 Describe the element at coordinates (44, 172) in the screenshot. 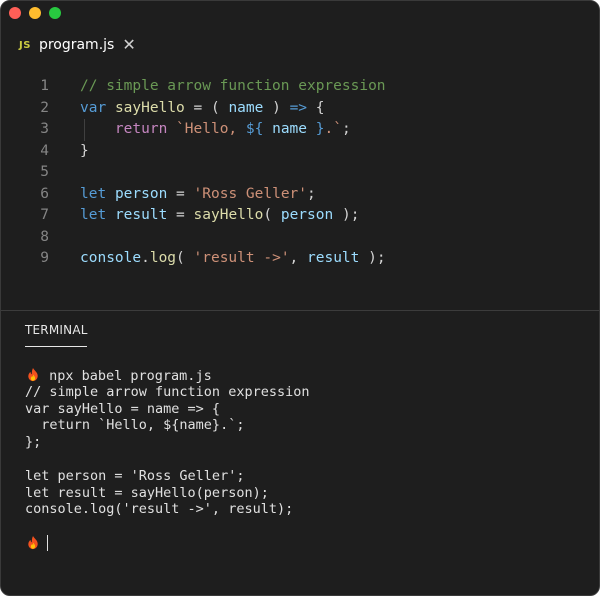

I see `line-number: 5` at that location.